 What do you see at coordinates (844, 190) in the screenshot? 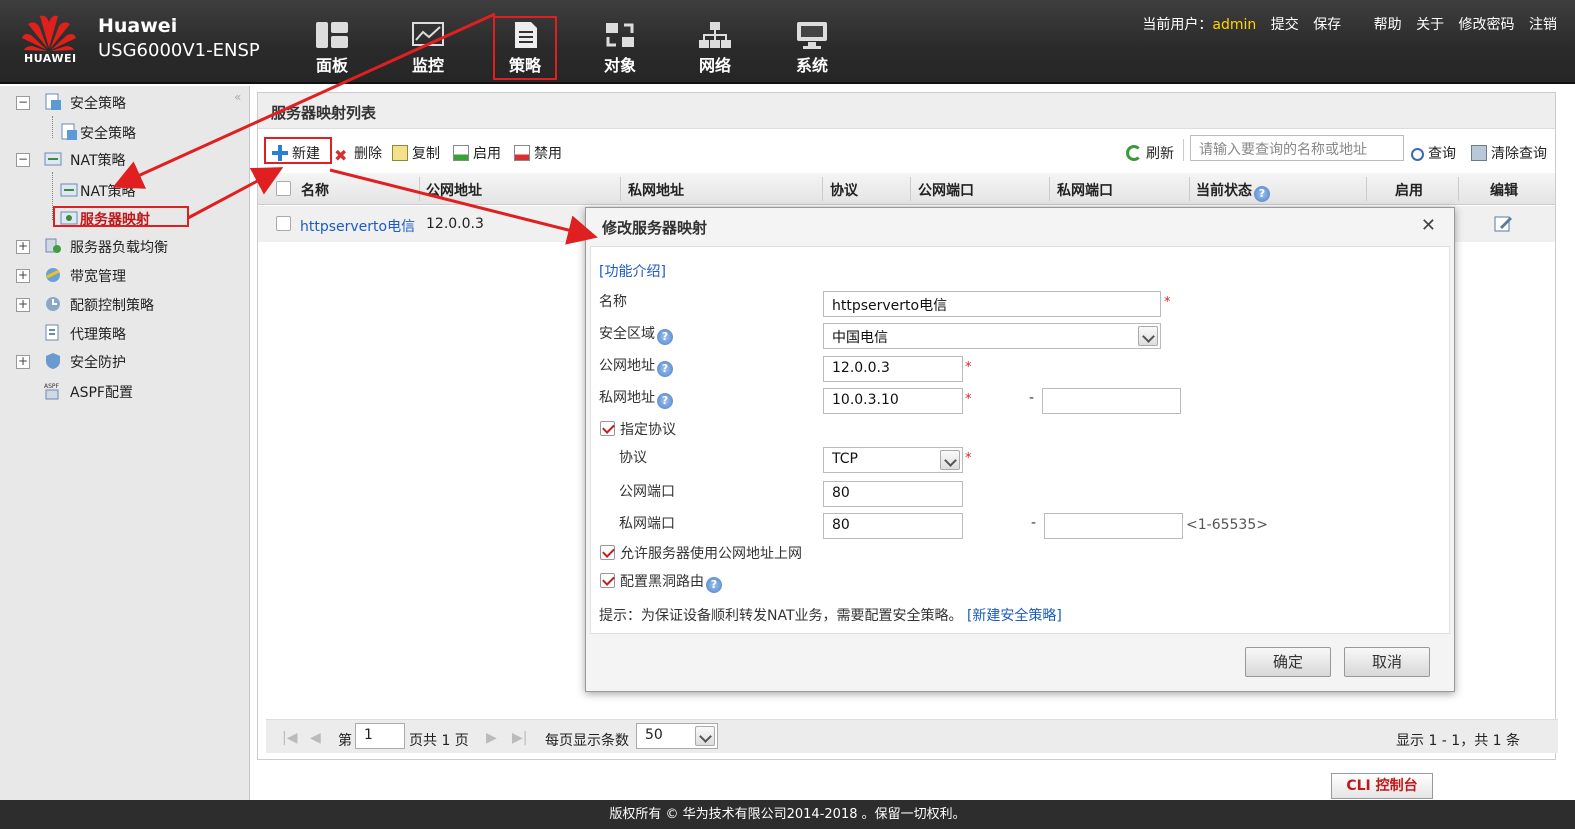
I see `column-header: 协议` at bounding box center [844, 190].